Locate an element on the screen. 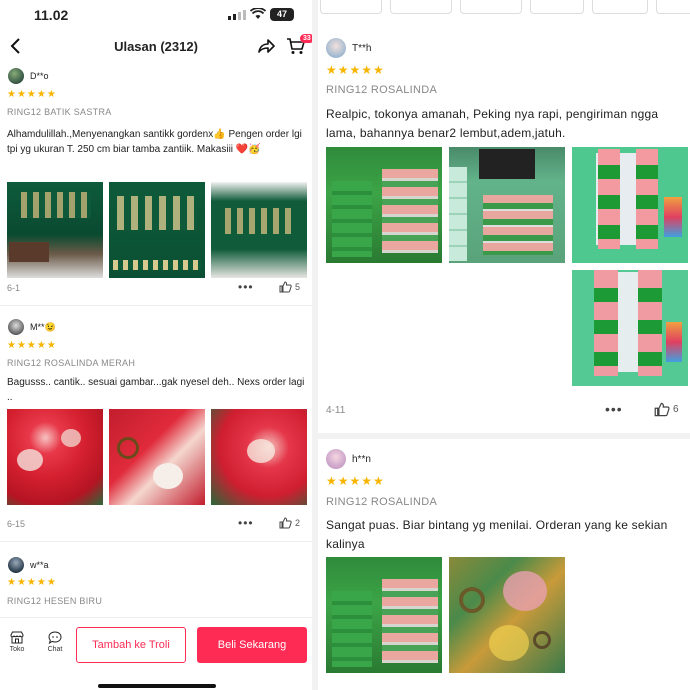 This screenshot has height=690, width=690. review-date: 4-11 is located at coordinates (336, 410).